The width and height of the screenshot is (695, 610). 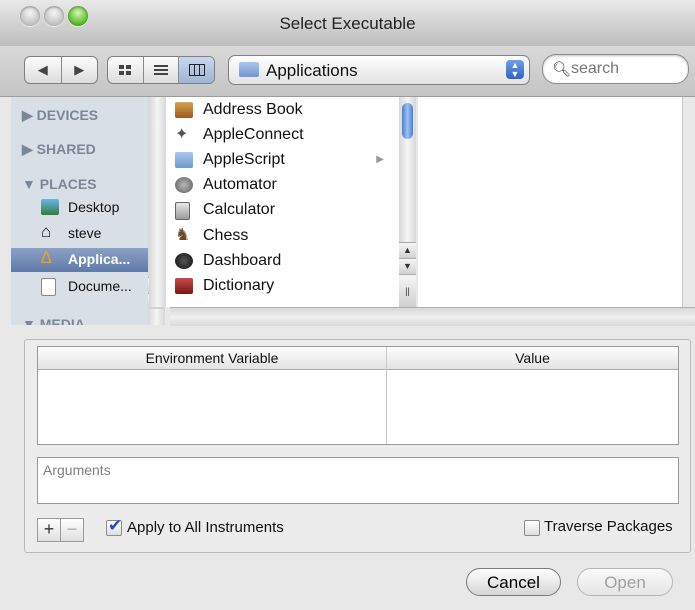 What do you see at coordinates (380, 159) in the screenshot?
I see `disclosure-chevron-icon: ▶` at bounding box center [380, 159].